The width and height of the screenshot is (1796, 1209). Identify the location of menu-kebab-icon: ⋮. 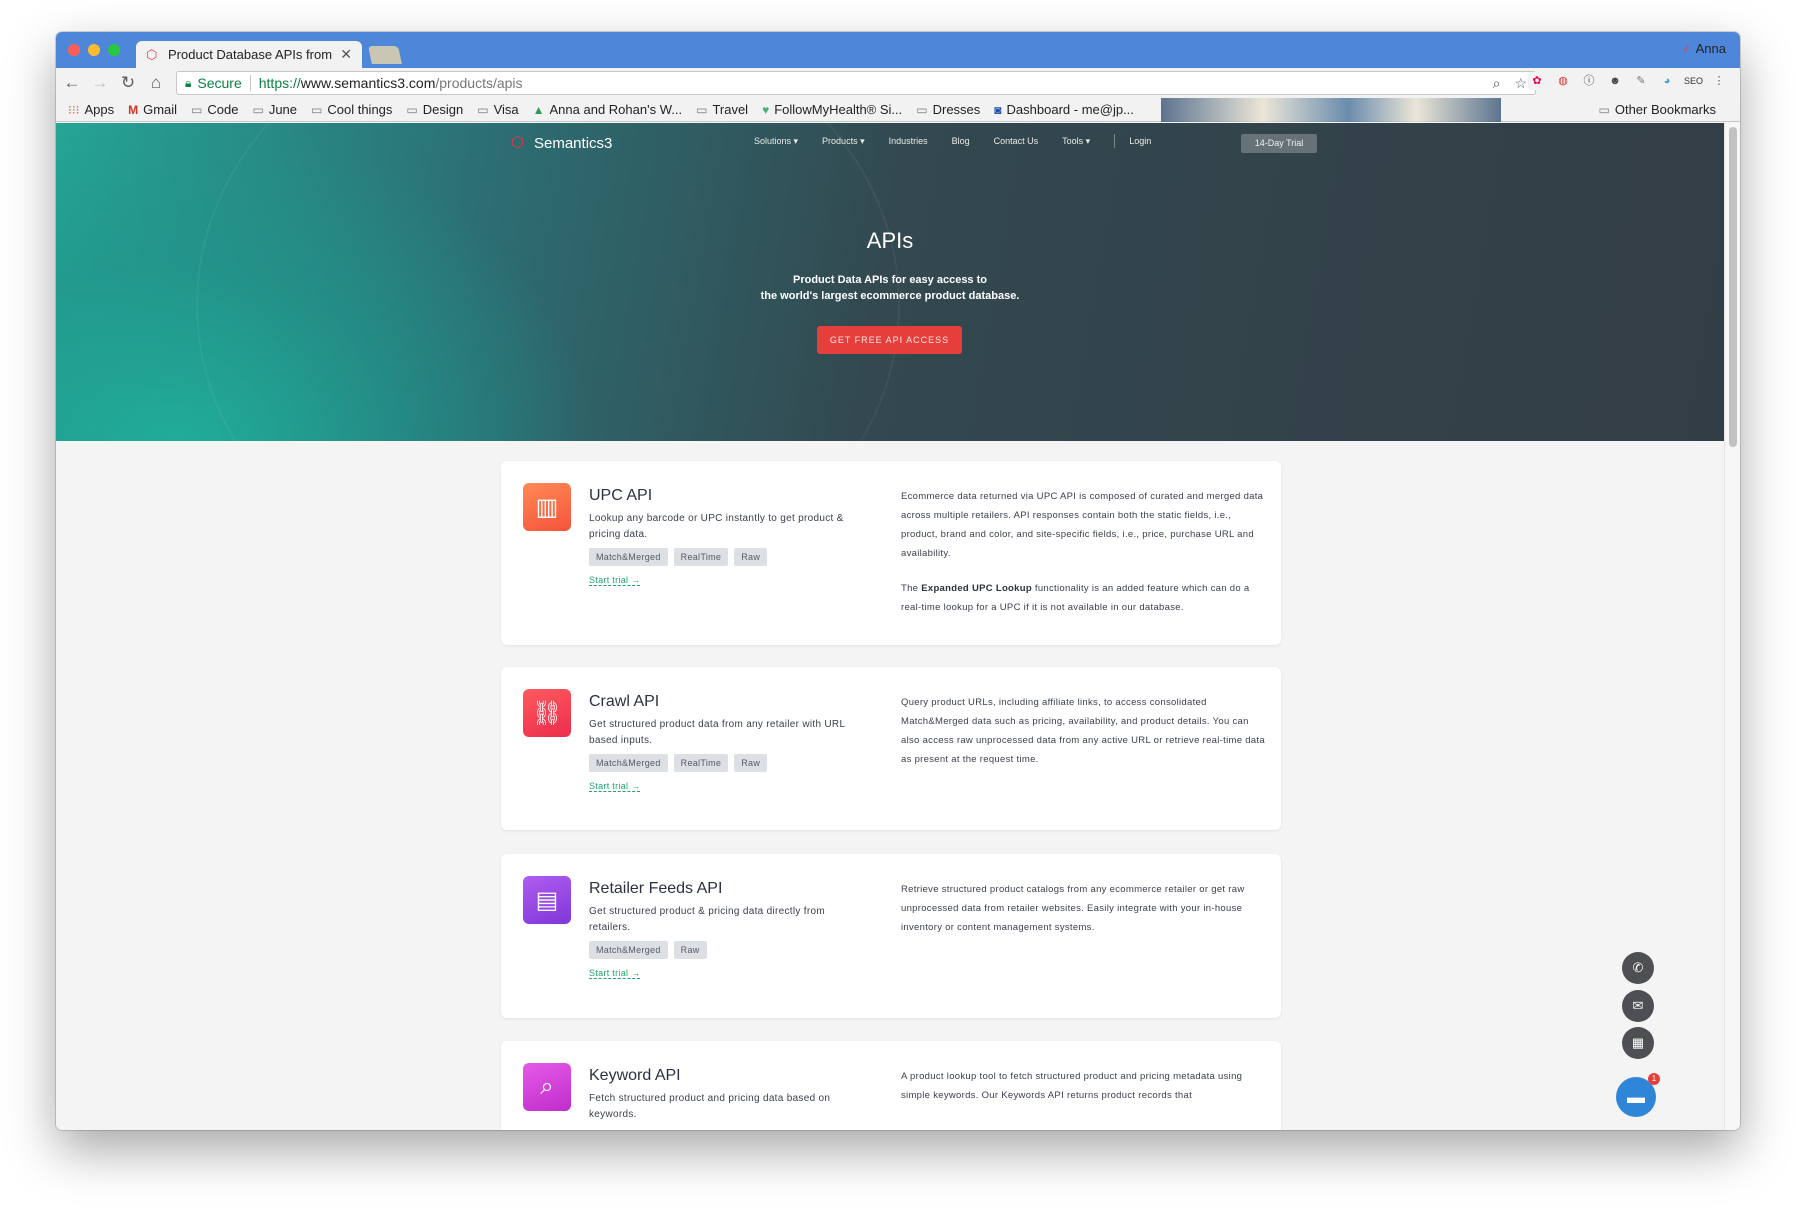
(1719, 81).